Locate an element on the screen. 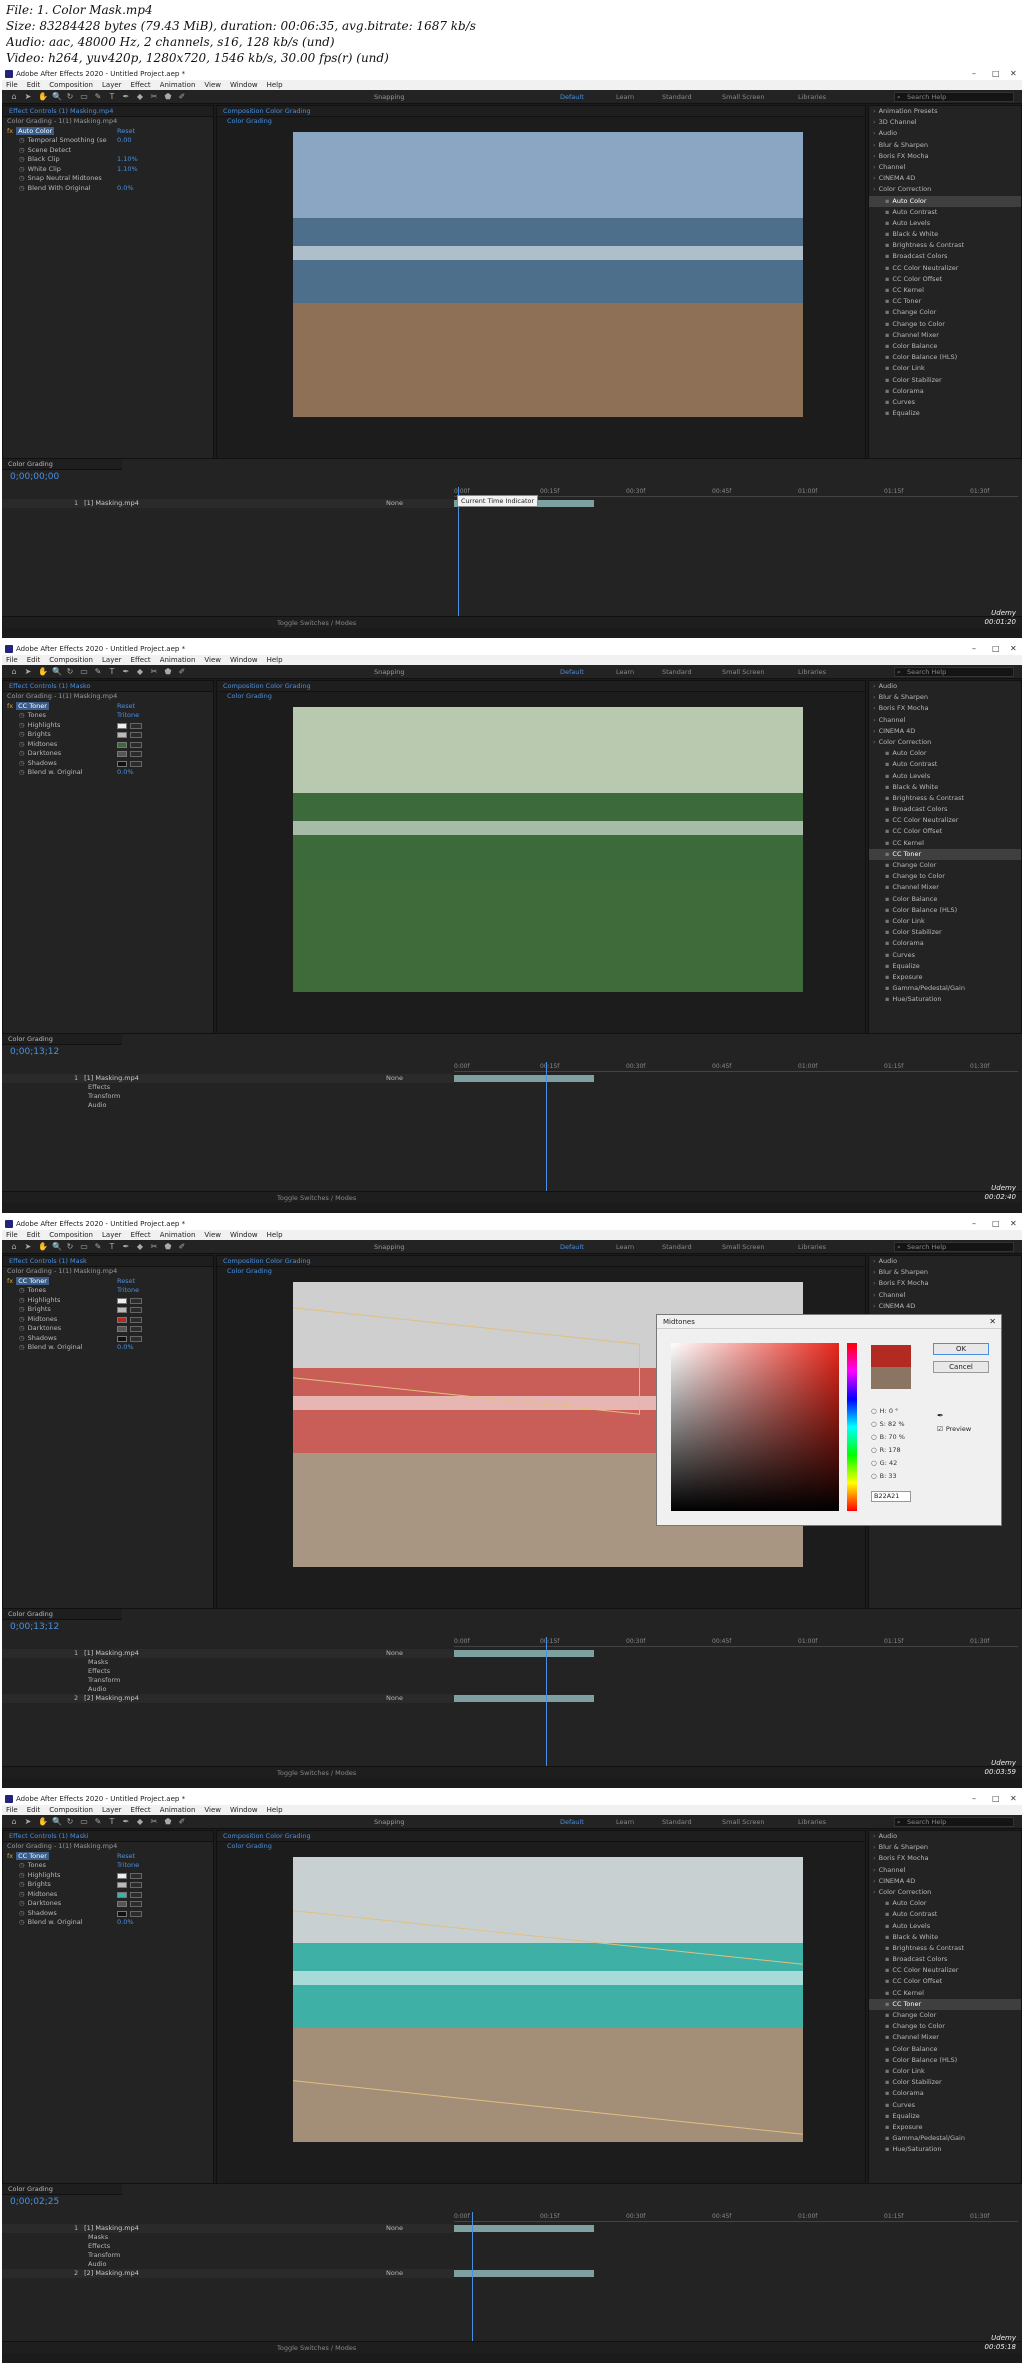  layer-property-group: Transform is located at coordinates (228, 2255).